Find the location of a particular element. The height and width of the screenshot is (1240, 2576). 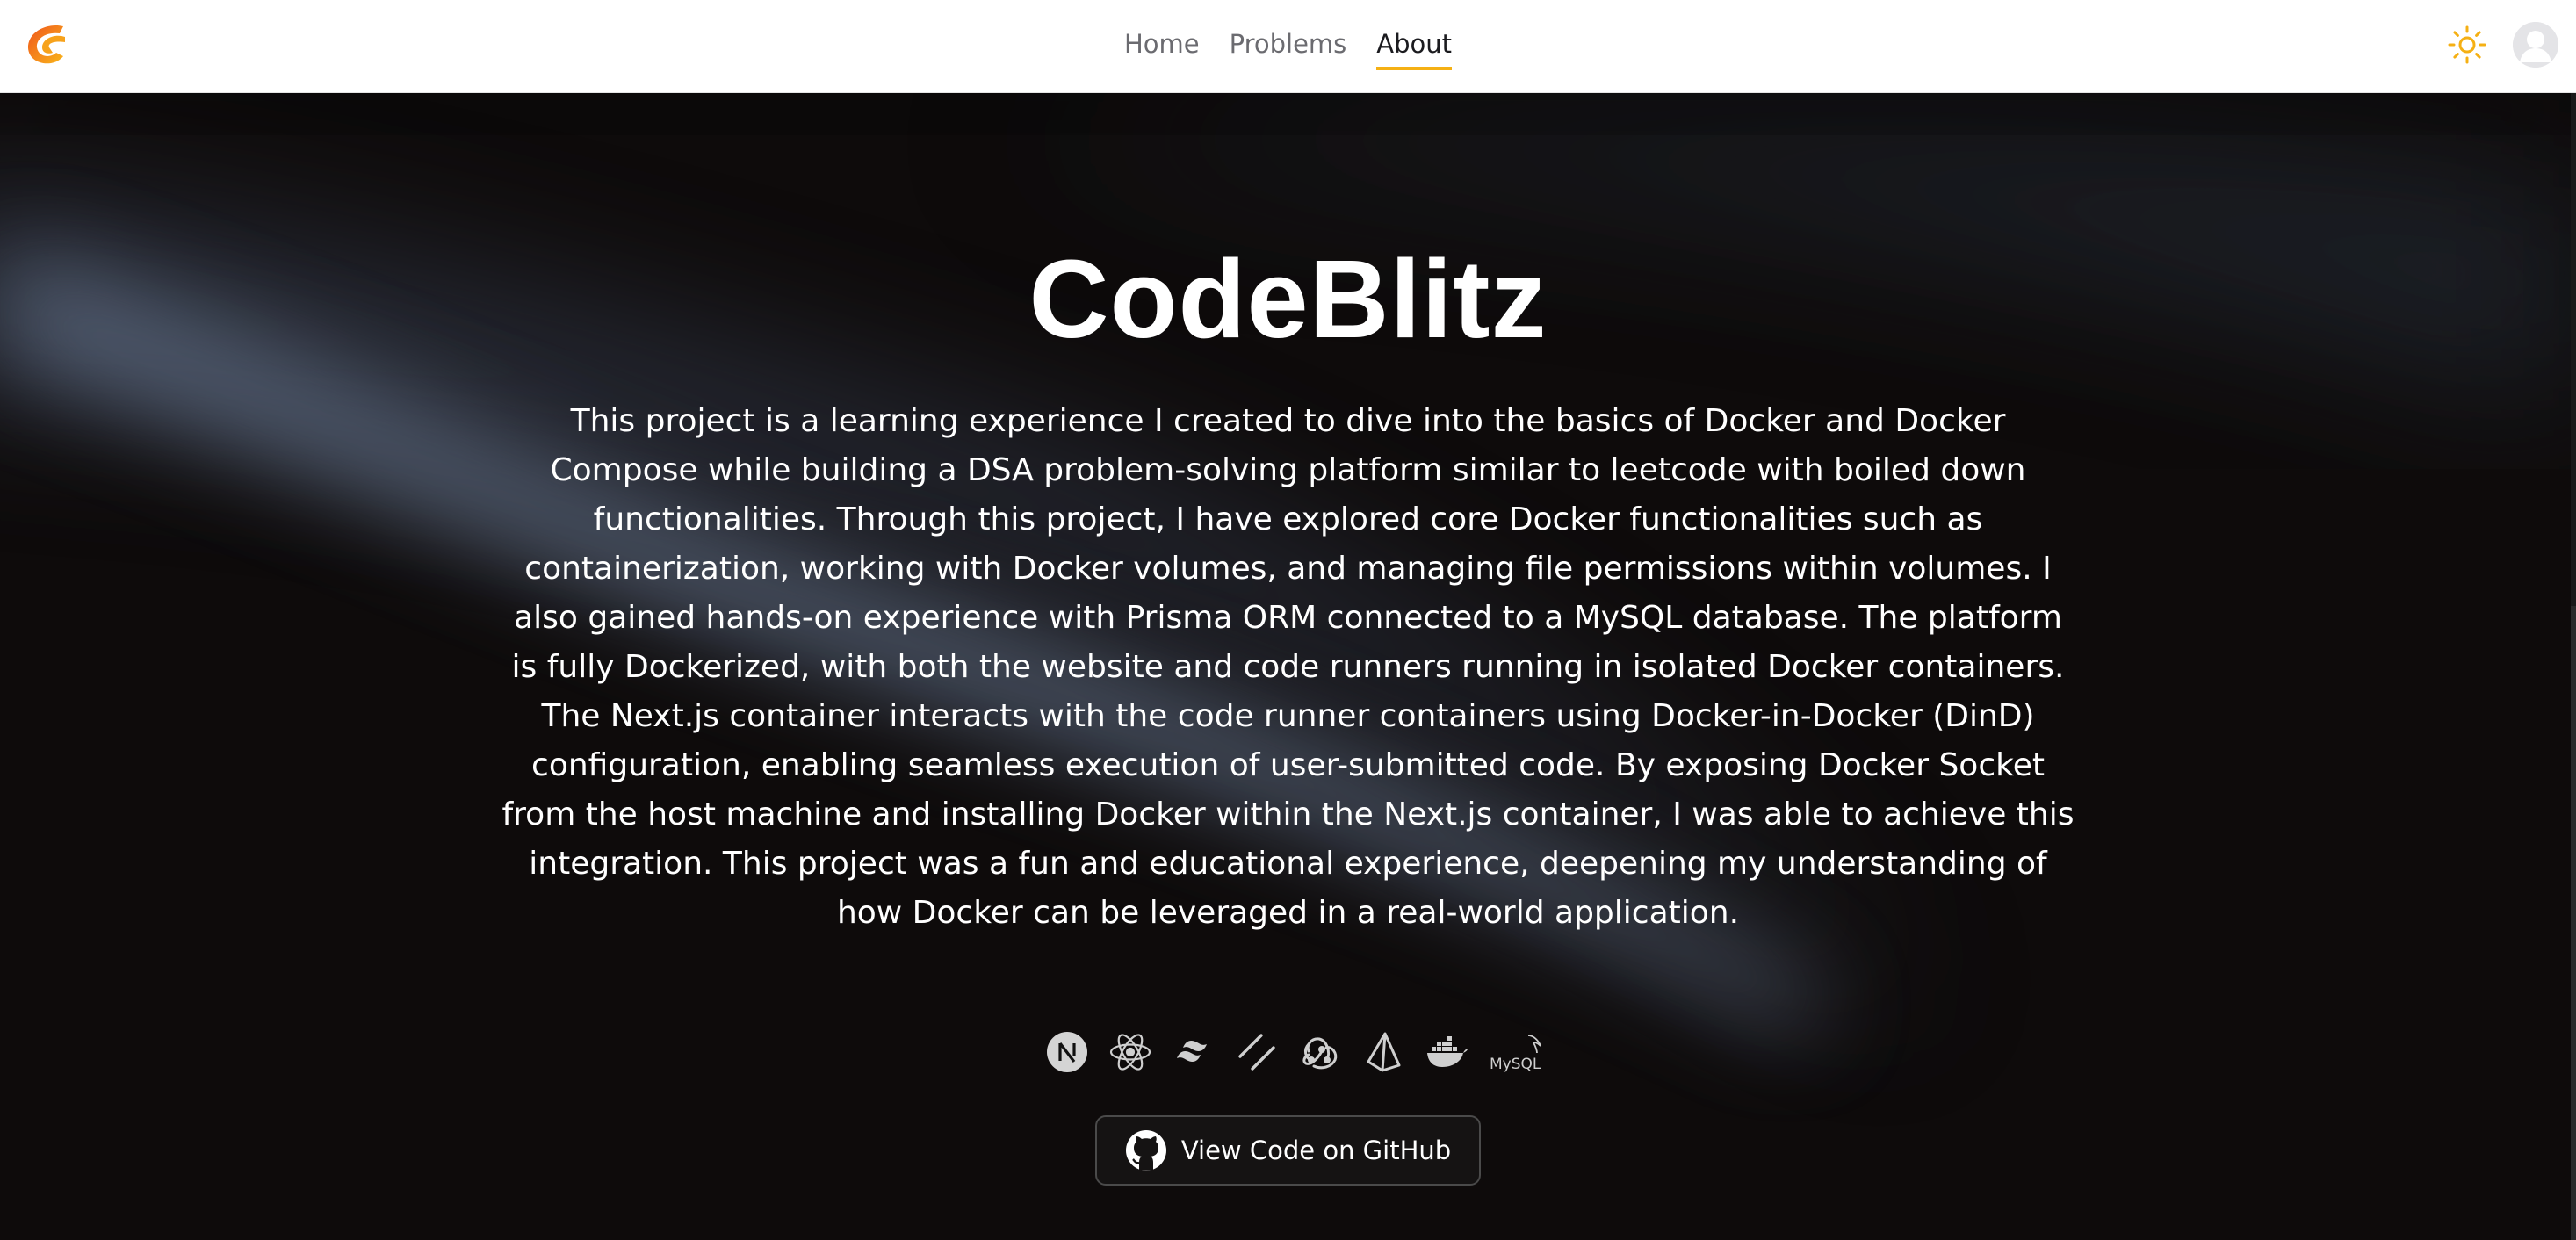

nav-link-problems: Problems is located at coordinates (1288, 48).